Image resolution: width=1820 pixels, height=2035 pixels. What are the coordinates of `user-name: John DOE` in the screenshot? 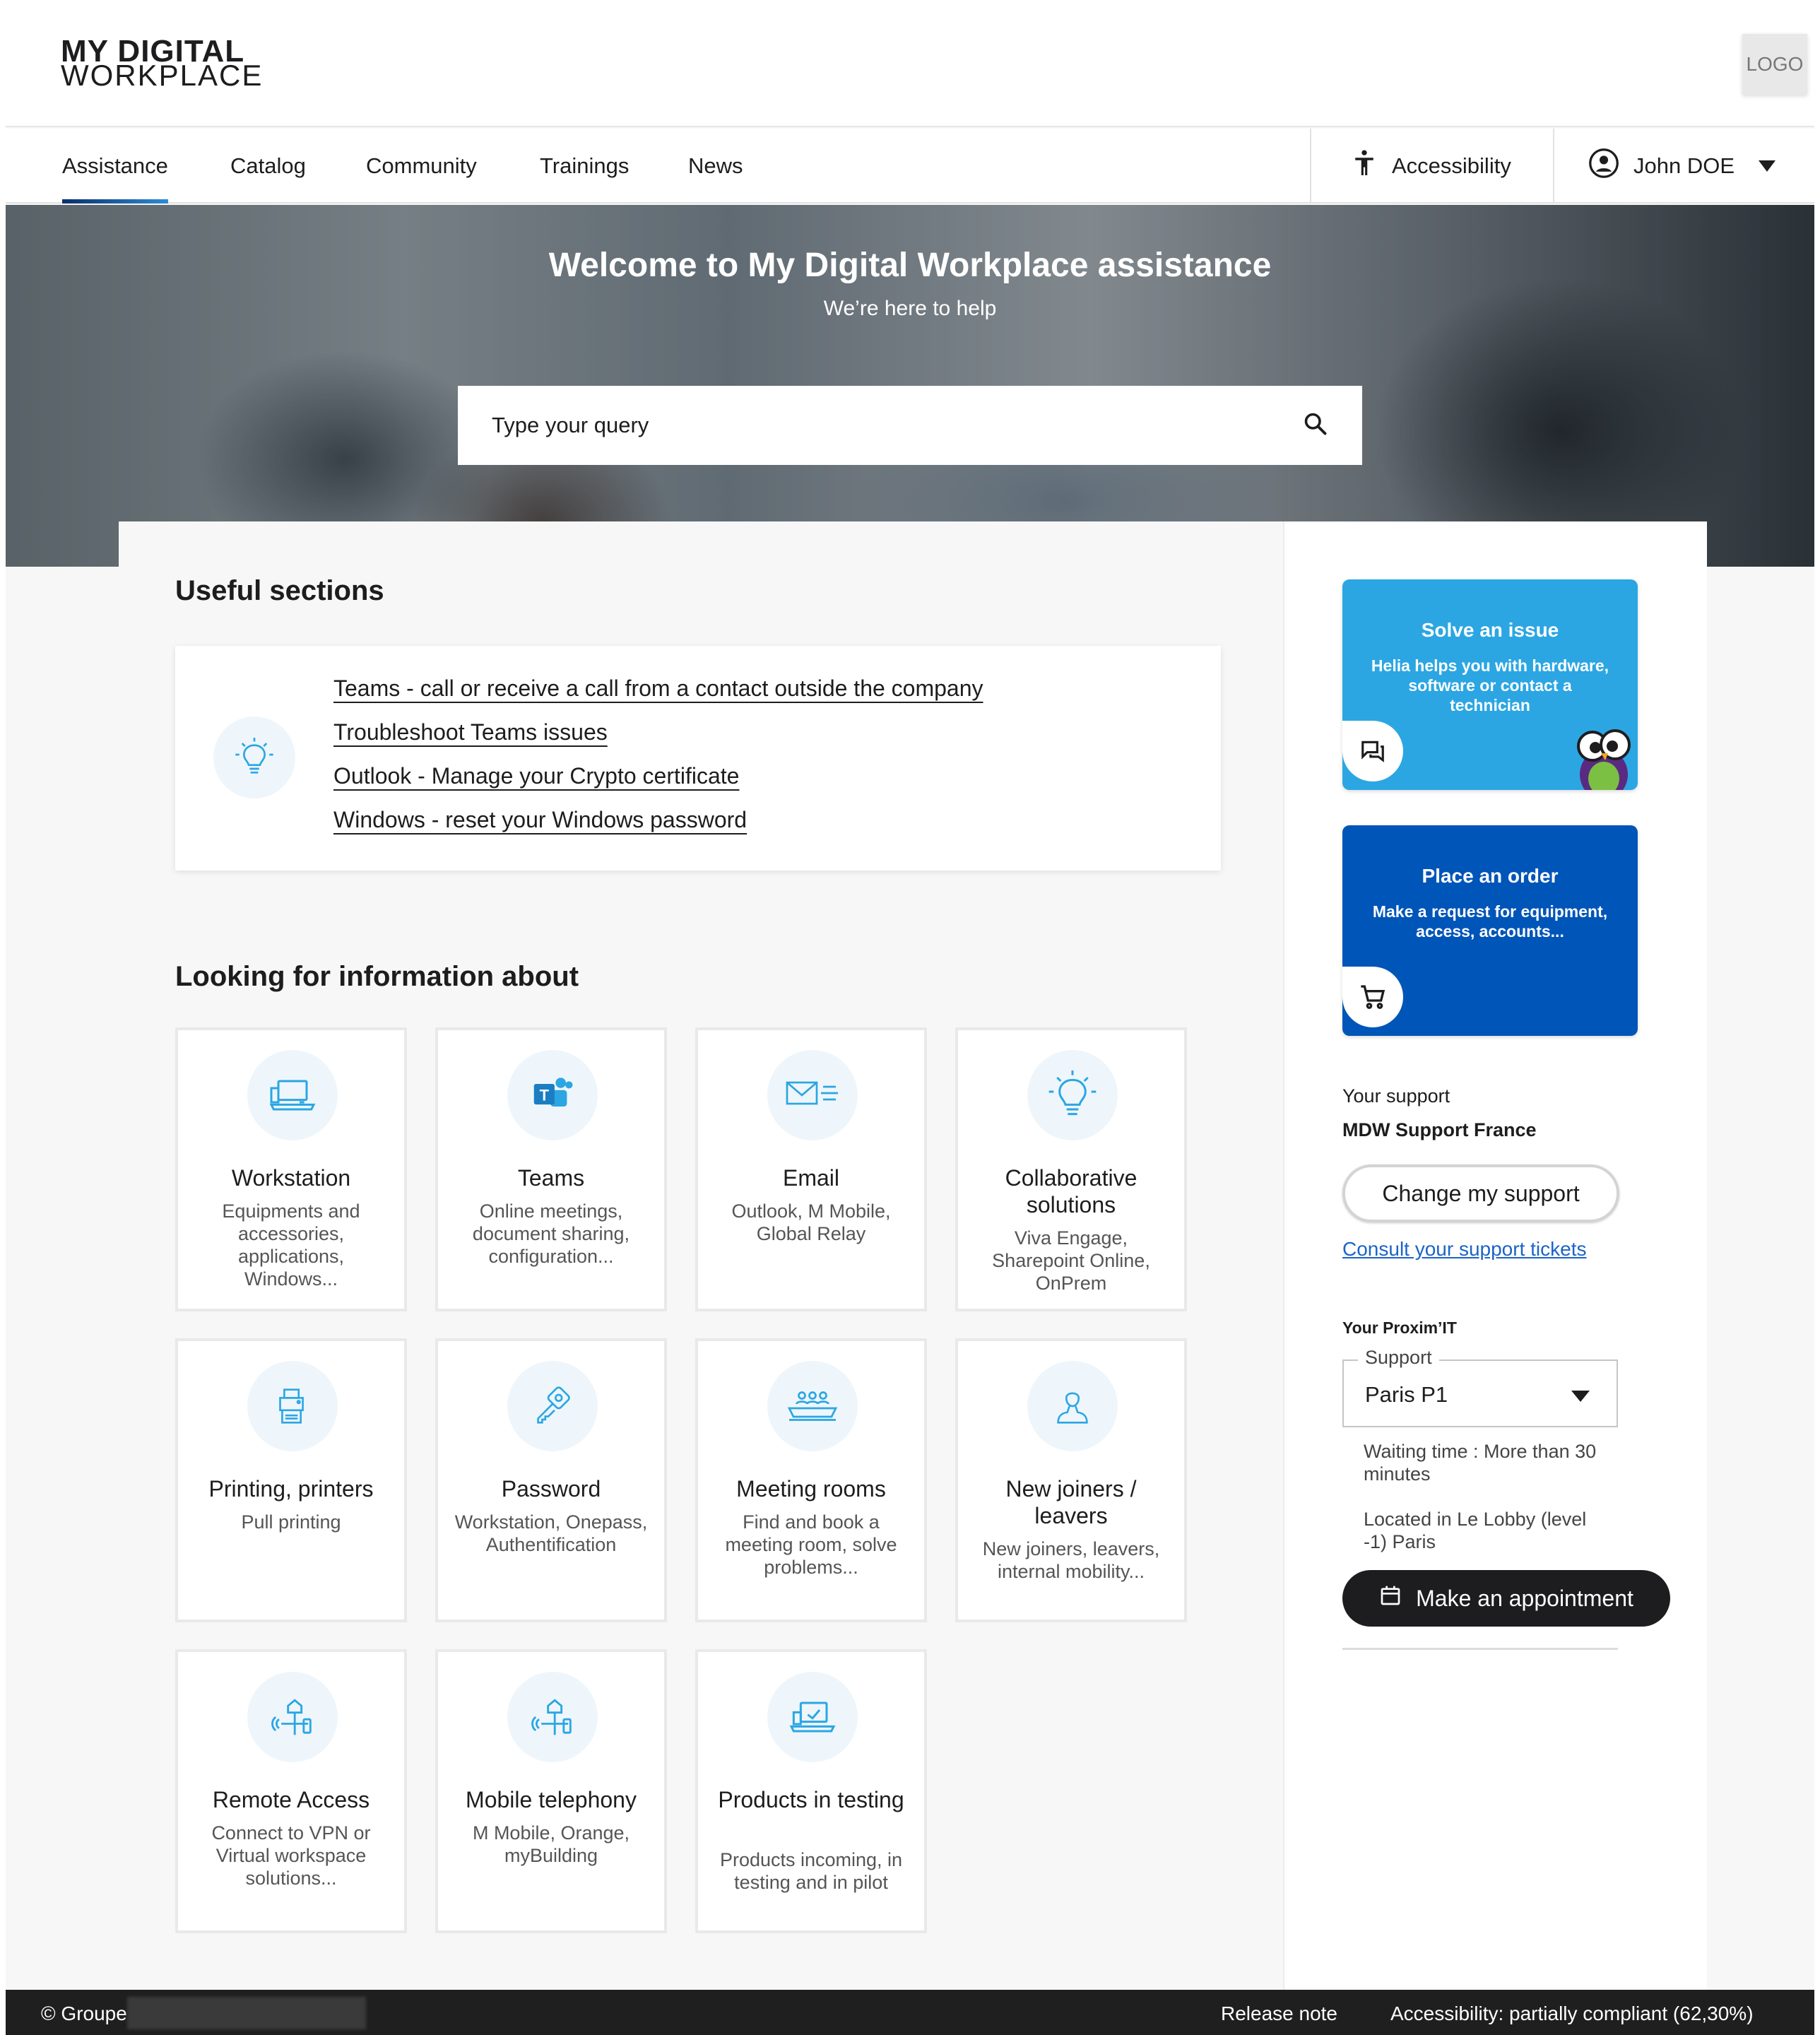 It's located at (1684, 165).